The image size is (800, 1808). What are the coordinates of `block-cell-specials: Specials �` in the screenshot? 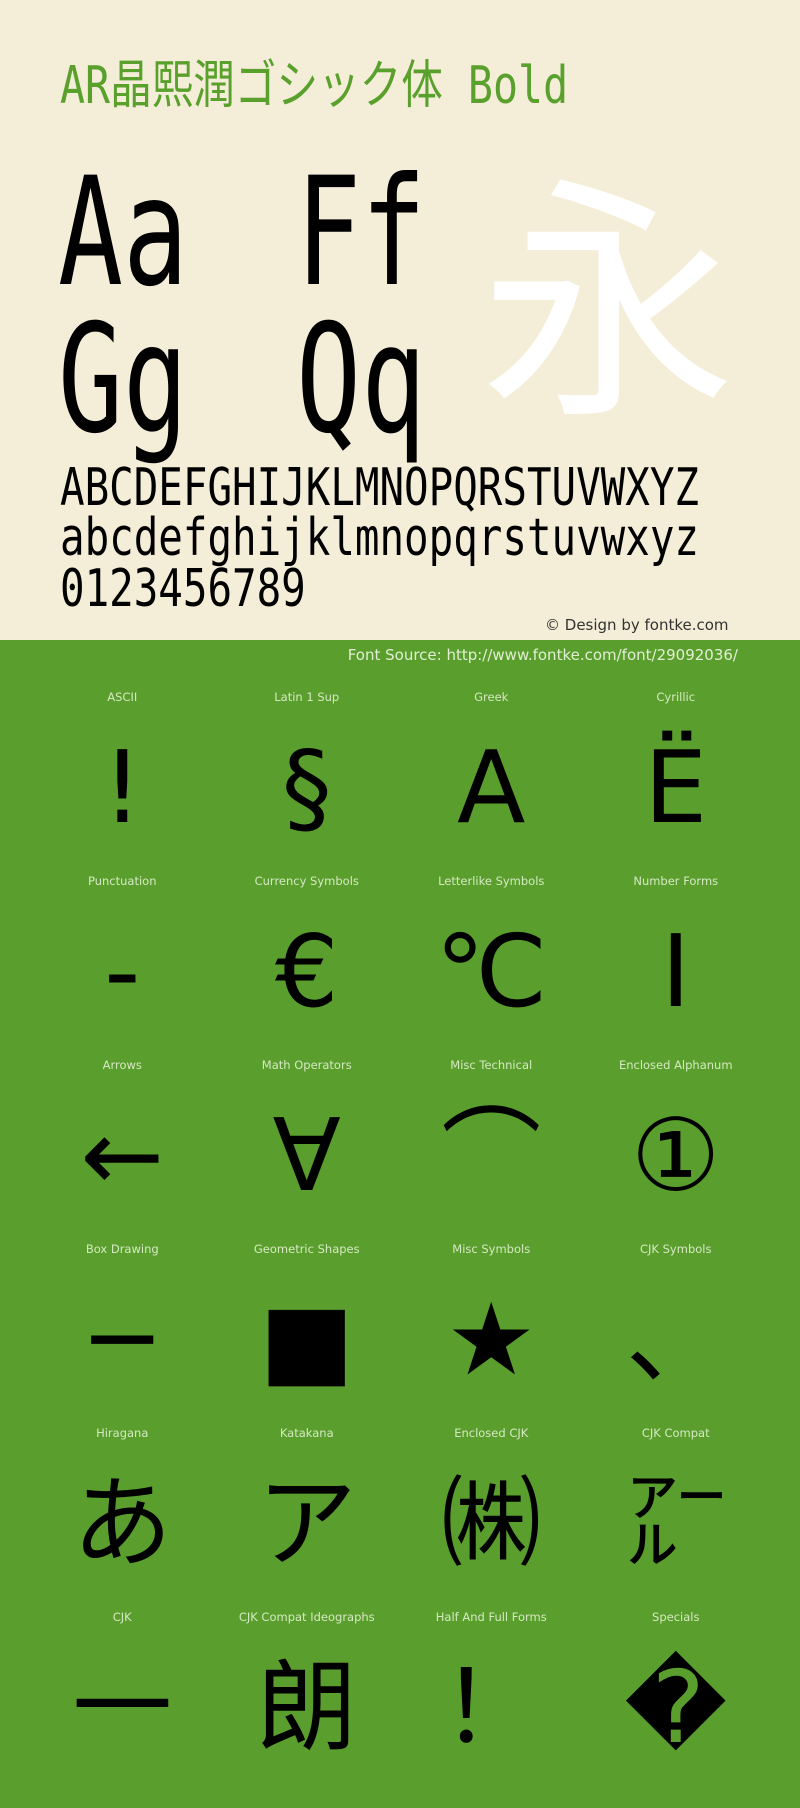 It's located at (676, 1698).